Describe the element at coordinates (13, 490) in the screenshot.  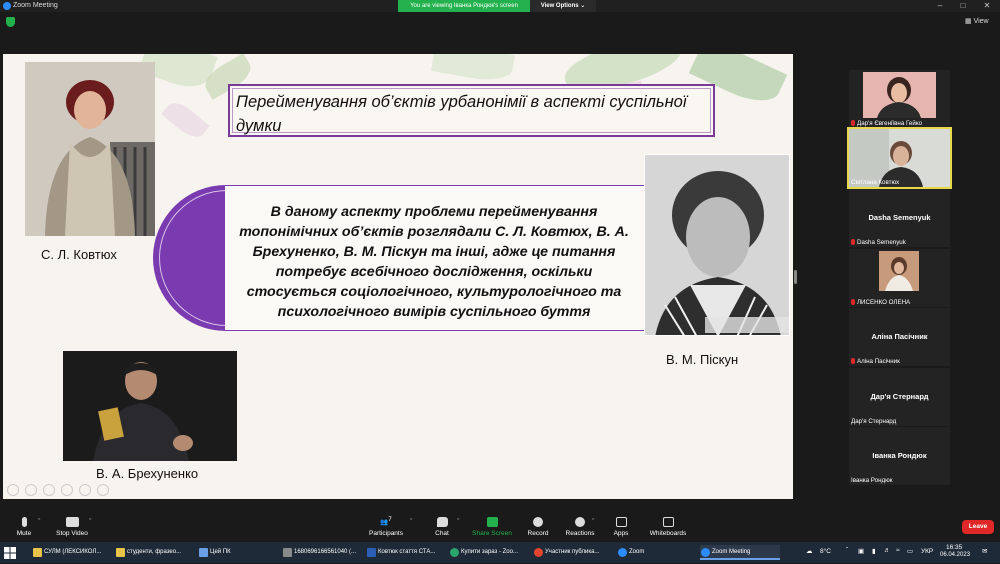
I see `prev-slide-button` at that location.